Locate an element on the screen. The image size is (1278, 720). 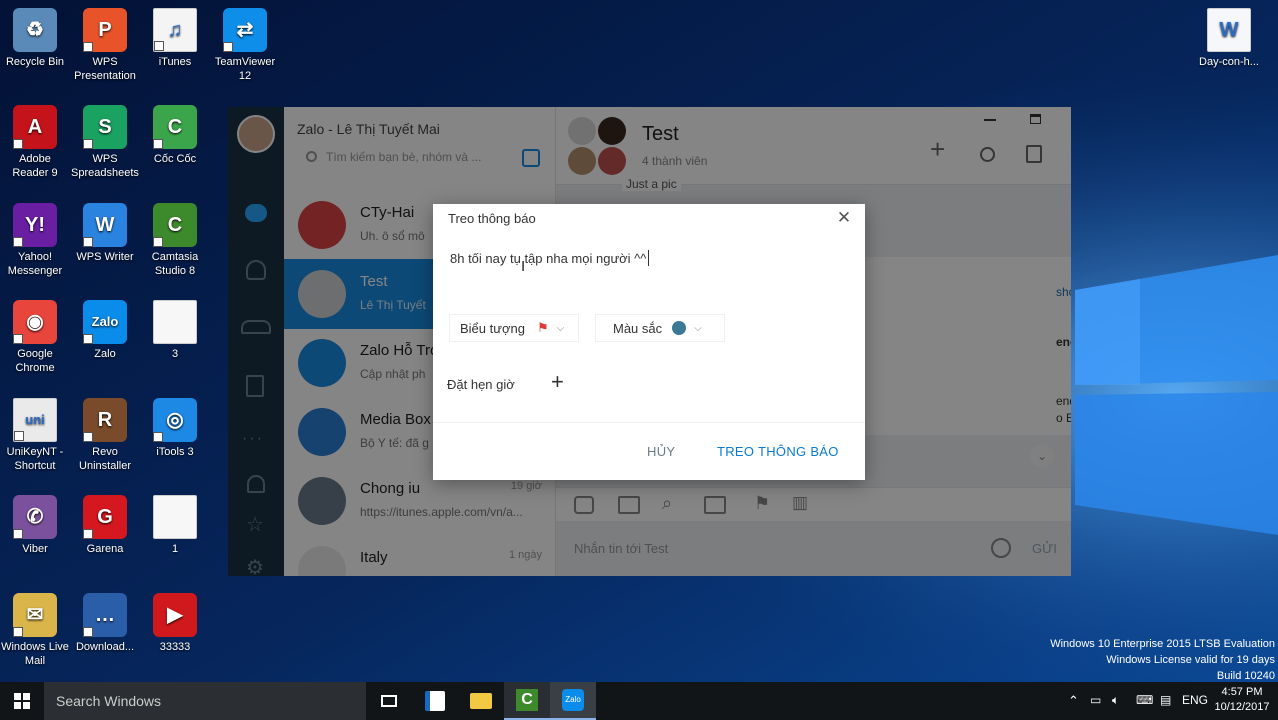
start-button is located at coordinates (22, 701).